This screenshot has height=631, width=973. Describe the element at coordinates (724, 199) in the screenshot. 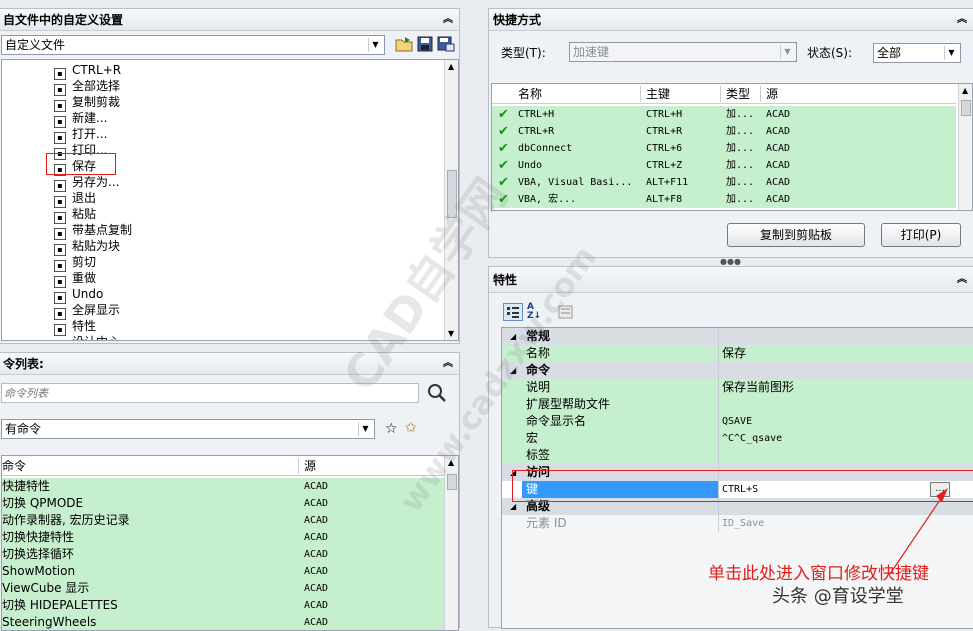

I see `shortcut-row: ✔ VBA, 宏... ALT+F8 加... ACAD` at that location.